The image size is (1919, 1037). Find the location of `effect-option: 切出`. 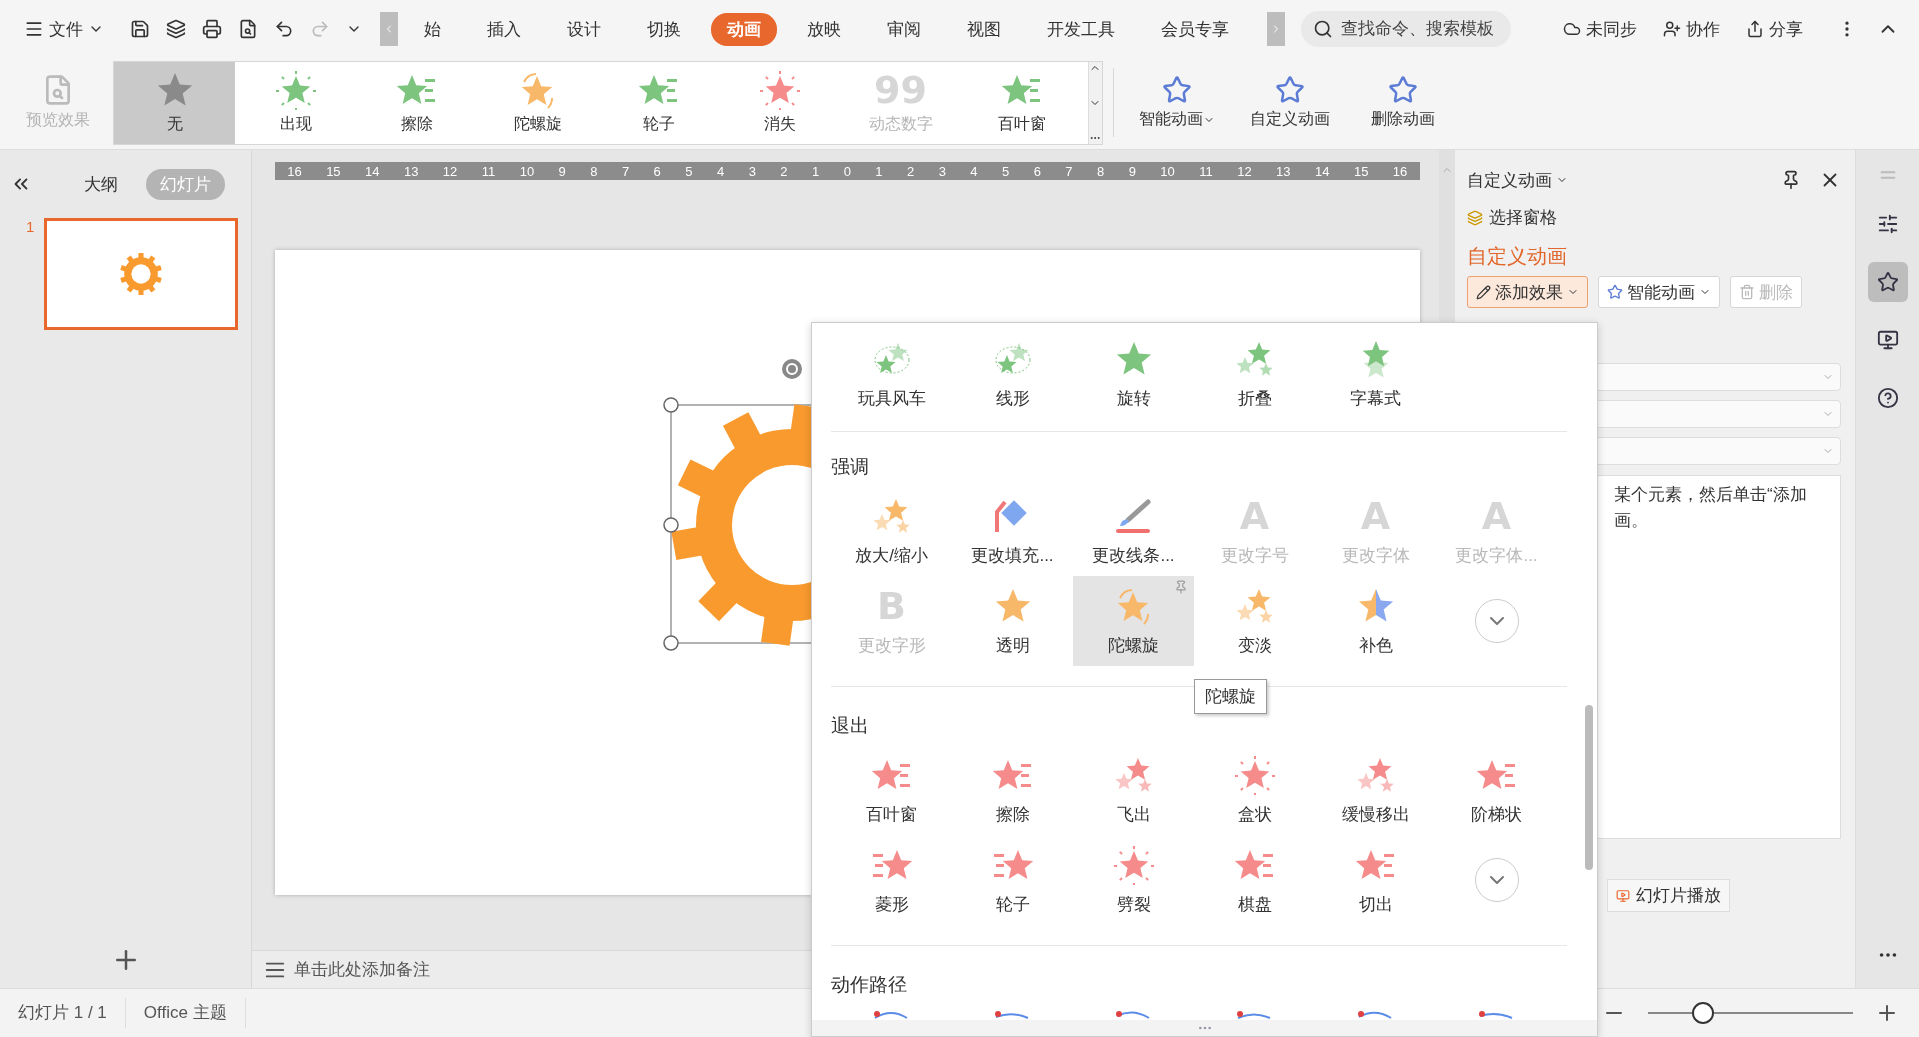

effect-option: 切出 is located at coordinates (1375, 880).